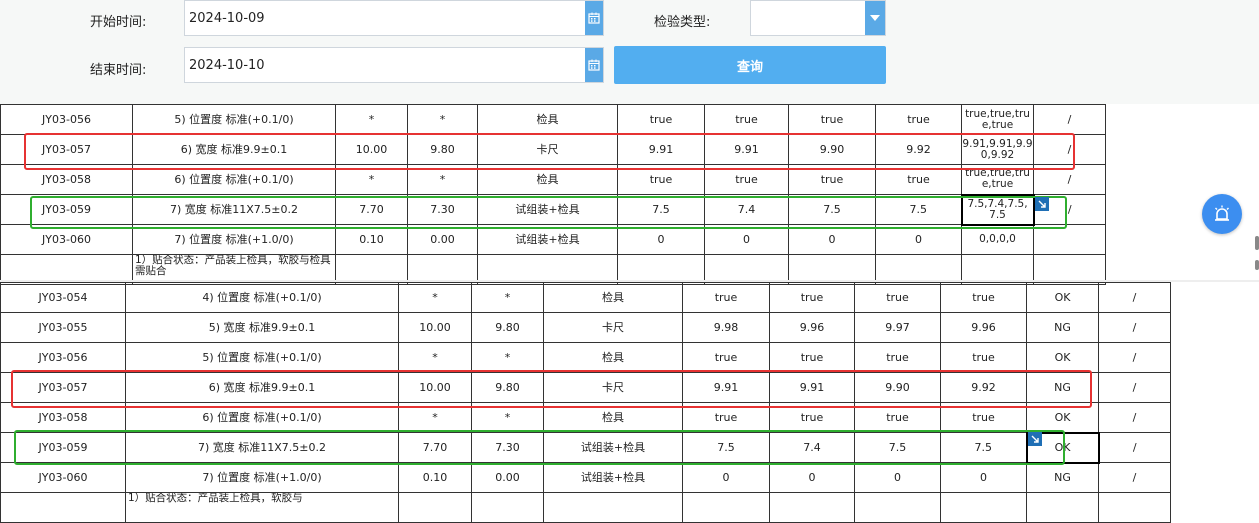  What do you see at coordinates (594, 65) in the screenshot?
I see `calendar-icon` at bounding box center [594, 65].